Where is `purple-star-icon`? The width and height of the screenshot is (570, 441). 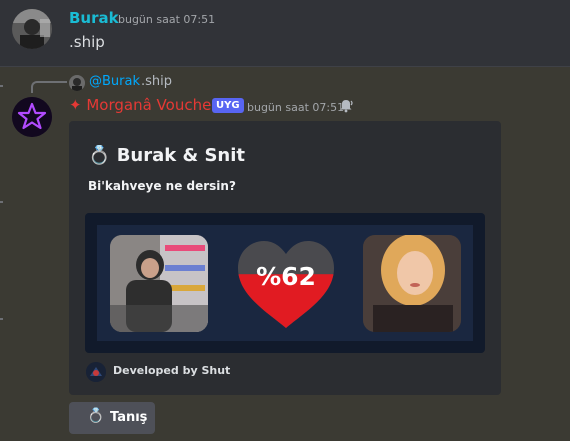 purple-star-icon is located at coordinates (32, 117).